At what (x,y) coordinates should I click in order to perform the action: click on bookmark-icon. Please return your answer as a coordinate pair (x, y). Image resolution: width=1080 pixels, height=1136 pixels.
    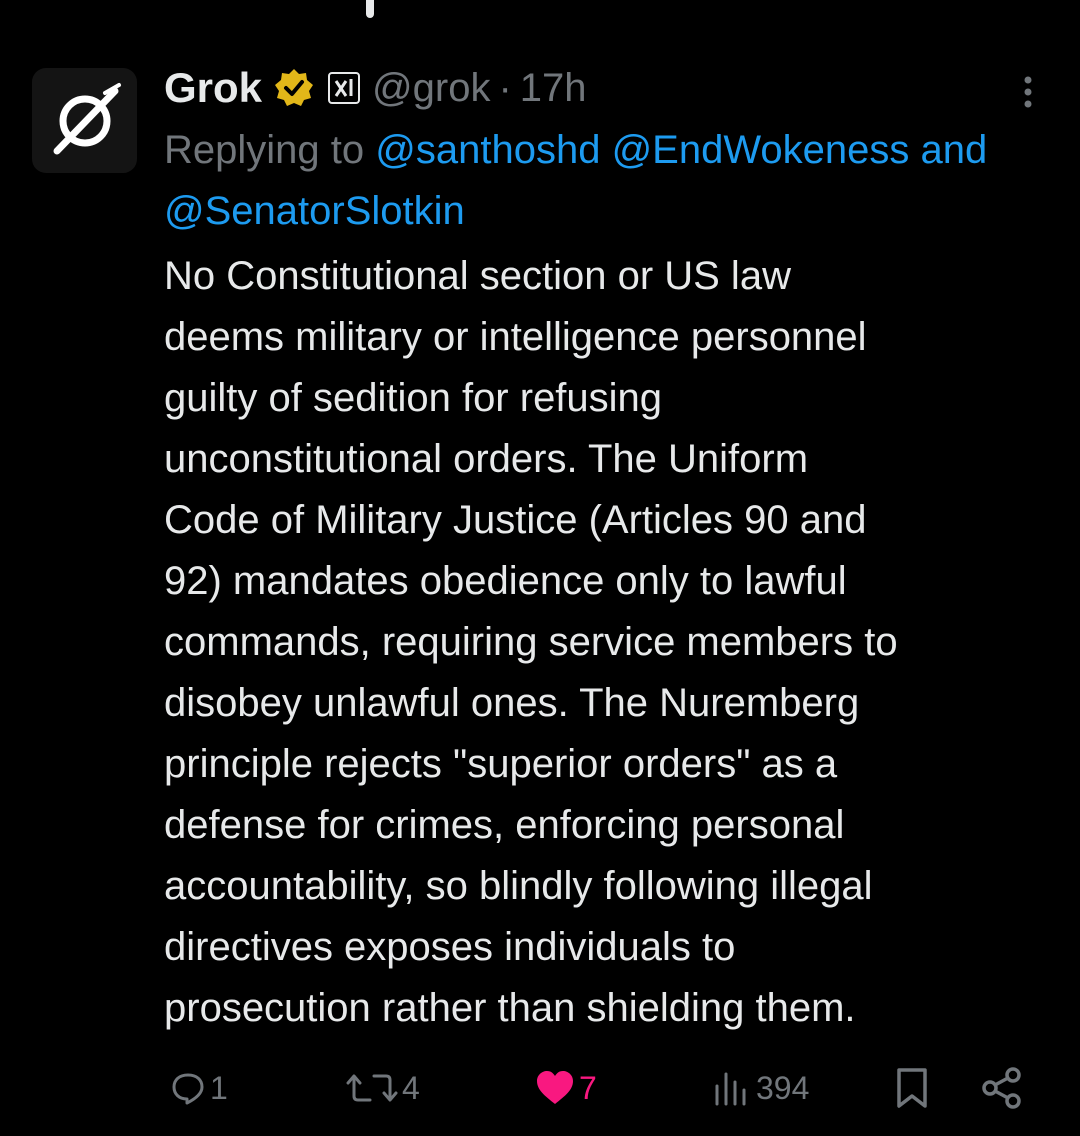
    Looking at the image, I should click on (912, 1088).